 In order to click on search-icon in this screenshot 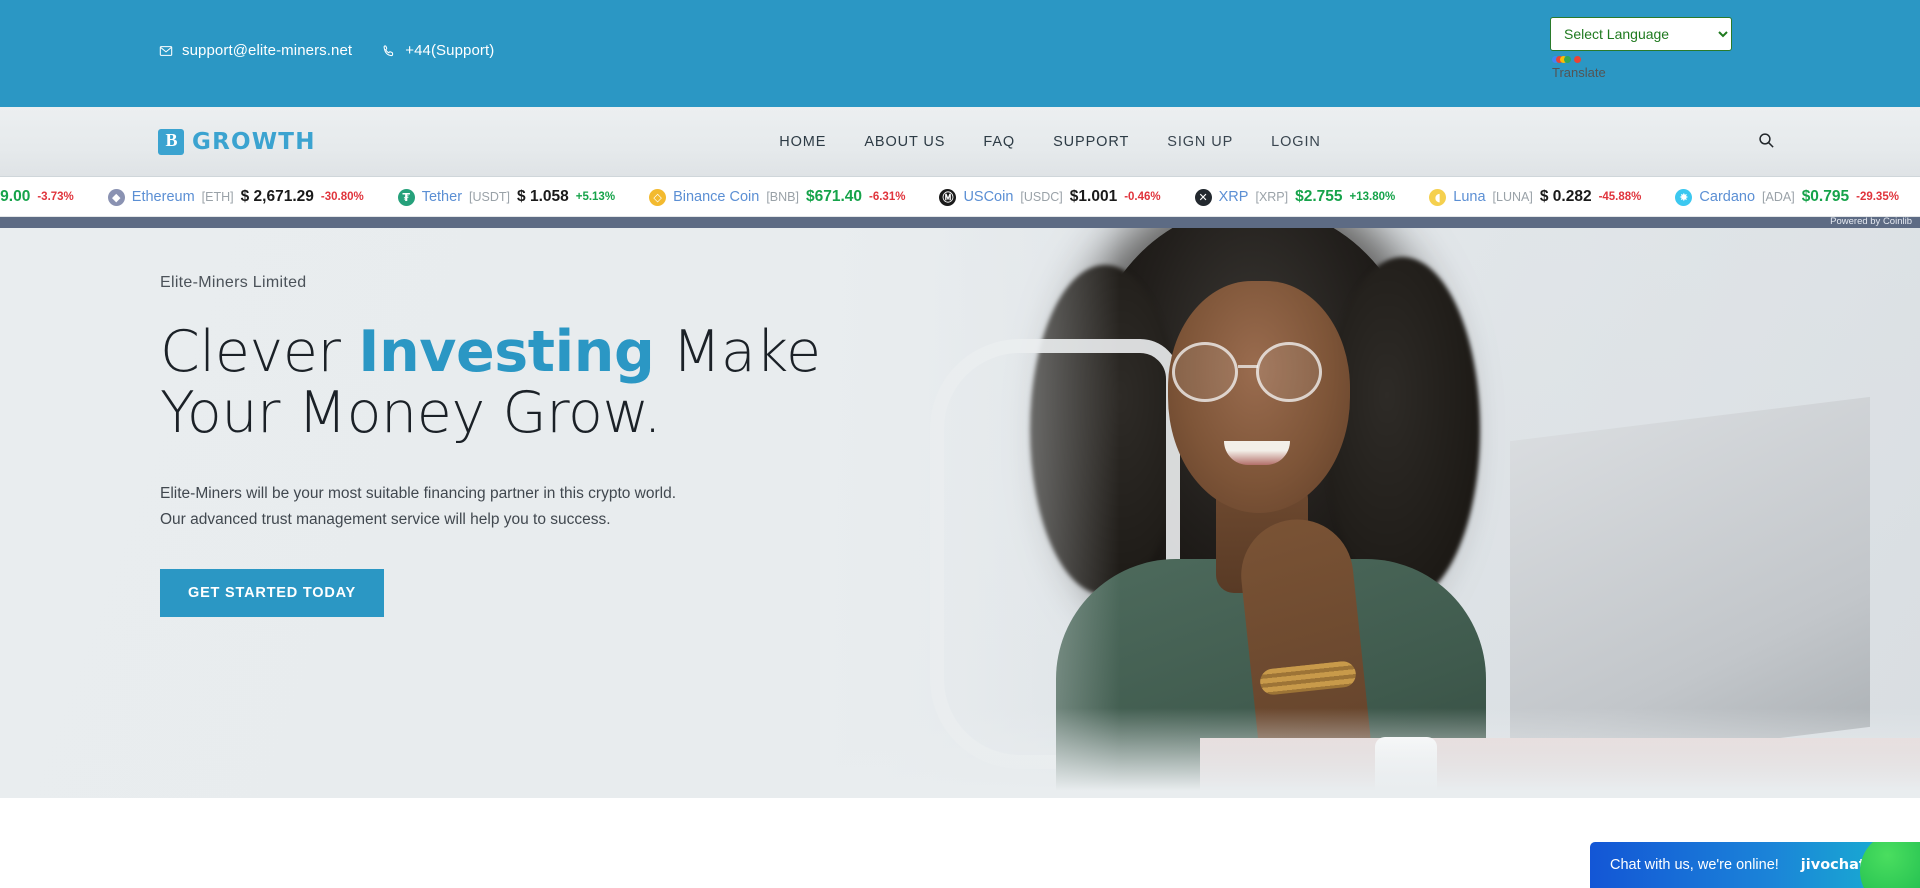, I will do `click(1766, 142)`.